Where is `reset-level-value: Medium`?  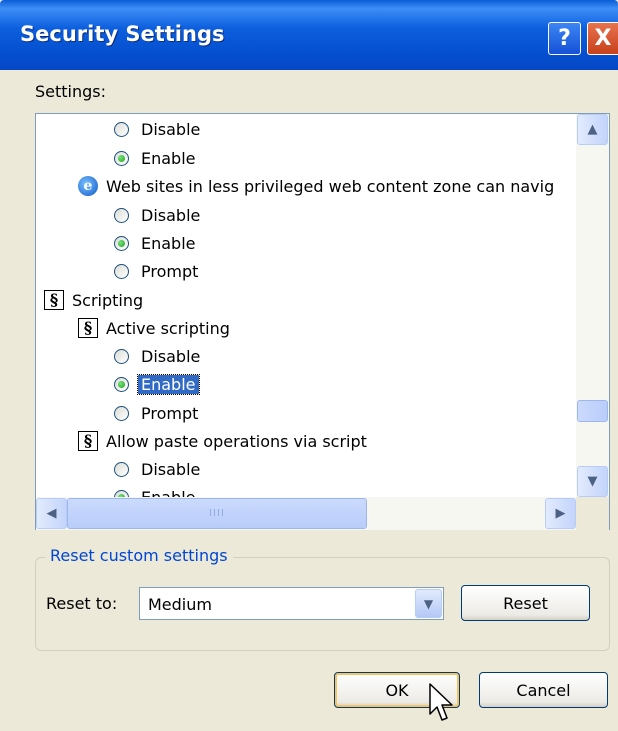
reset-level-value: Medium is located at coordinates (180, 604).